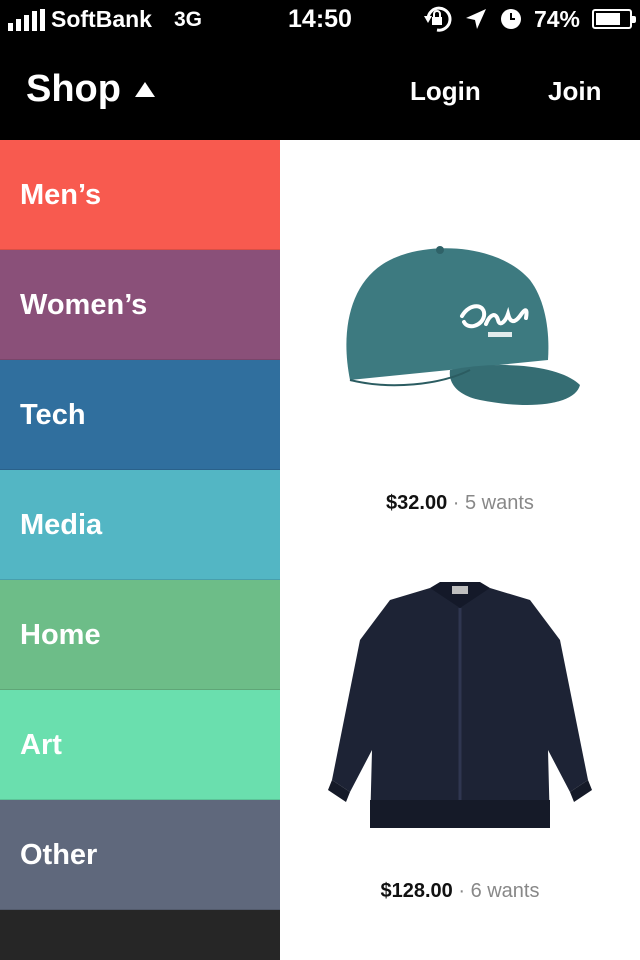  I want to click on product-price: $32.00, so click(417, 503).